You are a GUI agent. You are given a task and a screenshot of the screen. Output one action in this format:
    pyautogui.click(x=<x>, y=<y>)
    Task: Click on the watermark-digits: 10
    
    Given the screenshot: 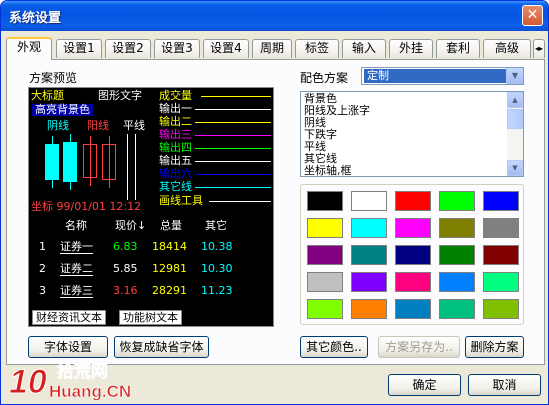 What is the action you would take?
    pyautogui.click(x=28, y=382)
    